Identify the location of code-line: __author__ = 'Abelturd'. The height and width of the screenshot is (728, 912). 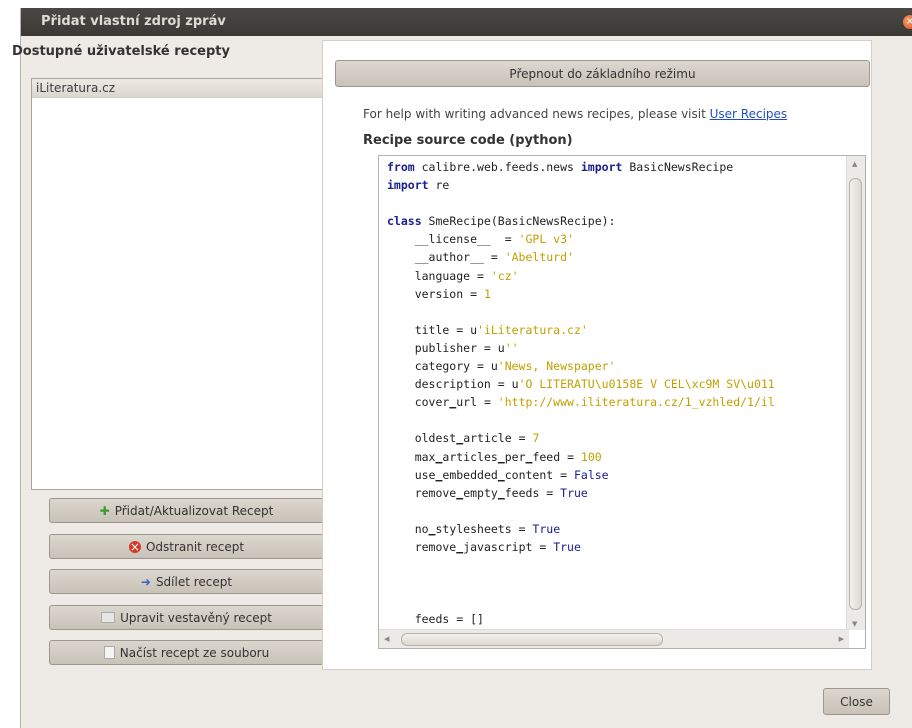
(480, 257).